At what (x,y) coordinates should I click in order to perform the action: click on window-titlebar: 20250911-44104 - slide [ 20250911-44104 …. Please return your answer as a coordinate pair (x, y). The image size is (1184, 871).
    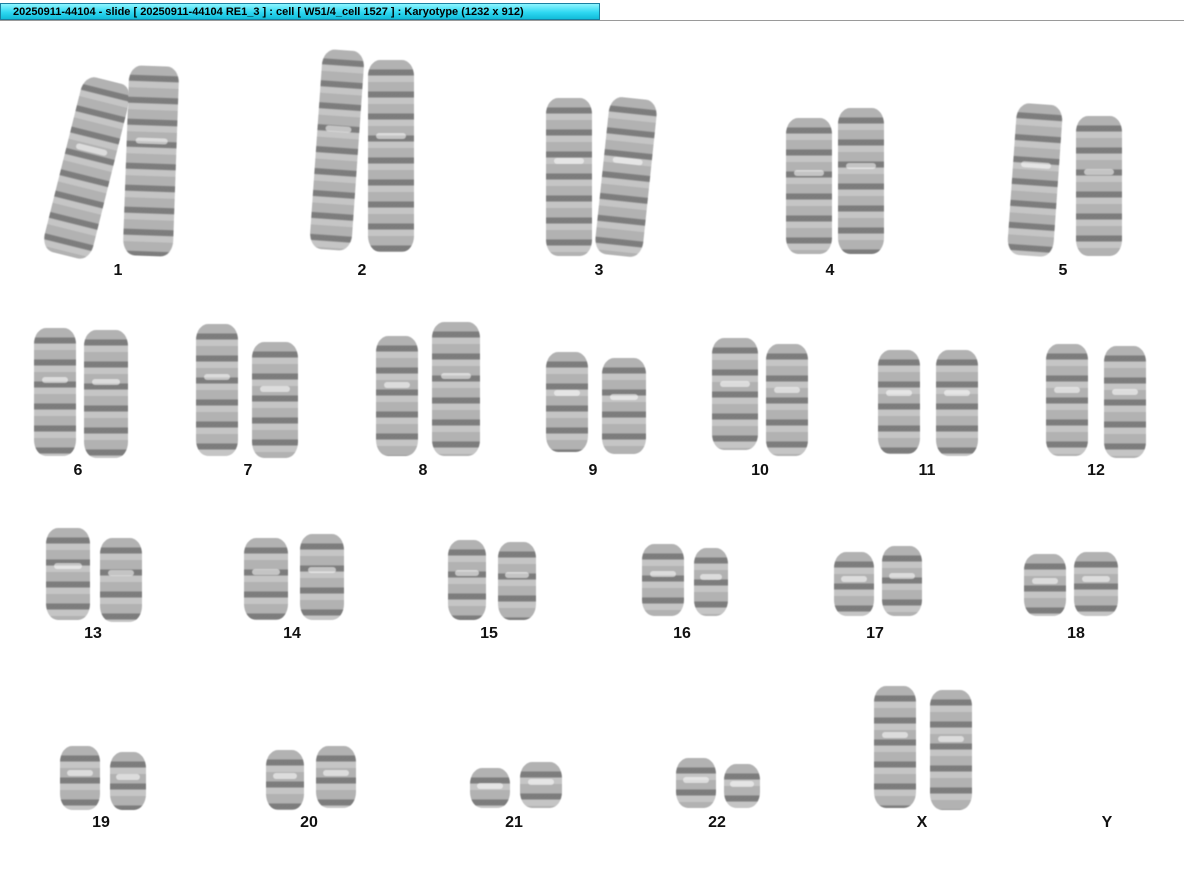
    Looking at the image, I should click on (592, 10).